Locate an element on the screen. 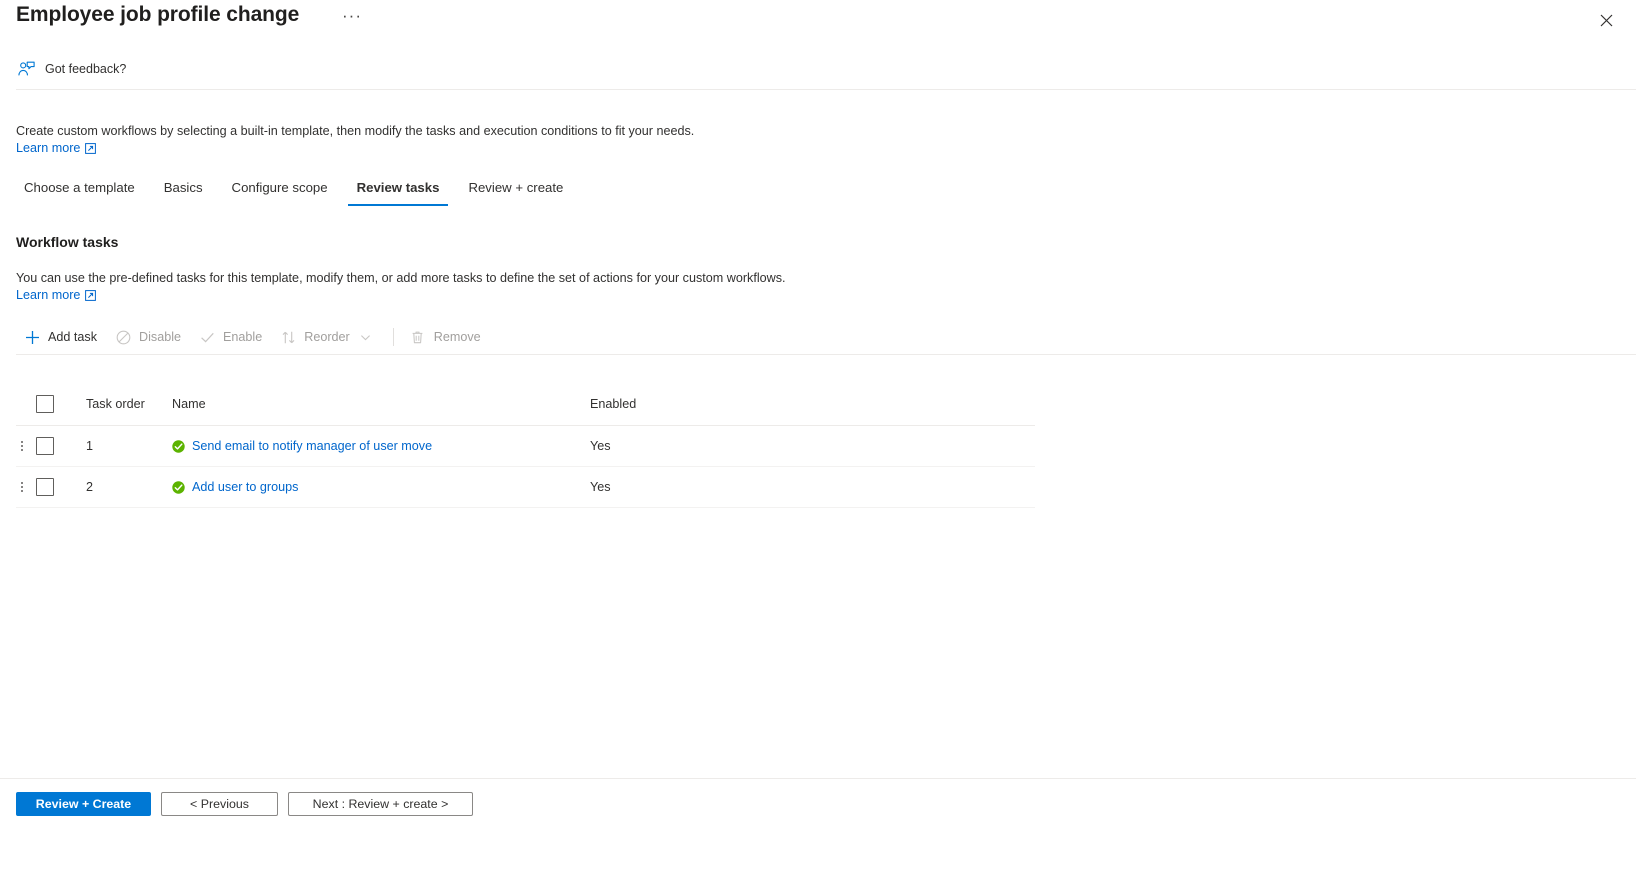 This screenshot has height=870, width=1636. task-name-link: Add user to groups is located at coordinates (245, 487).